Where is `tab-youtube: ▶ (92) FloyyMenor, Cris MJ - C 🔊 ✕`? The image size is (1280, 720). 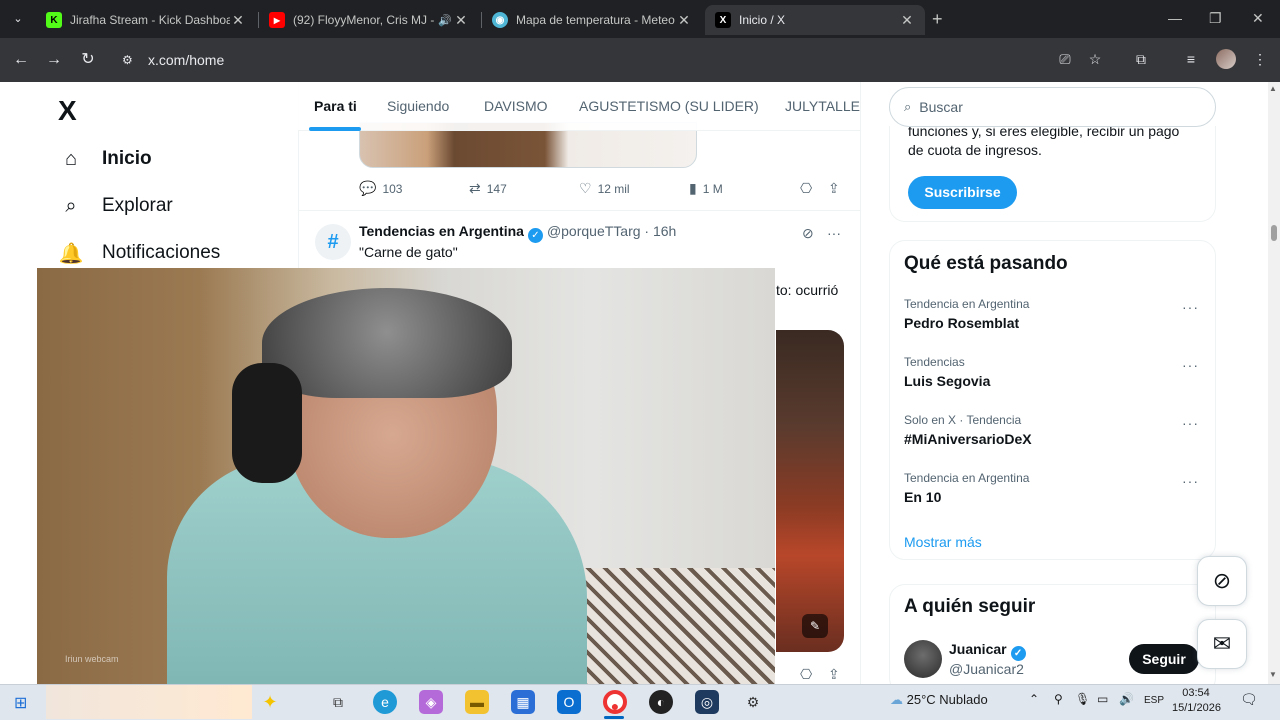 tab-youtube: ▶ (92) FloyyMenor, Cris MJ - C 🔊 ✕ is located at coordinates (369, 20).